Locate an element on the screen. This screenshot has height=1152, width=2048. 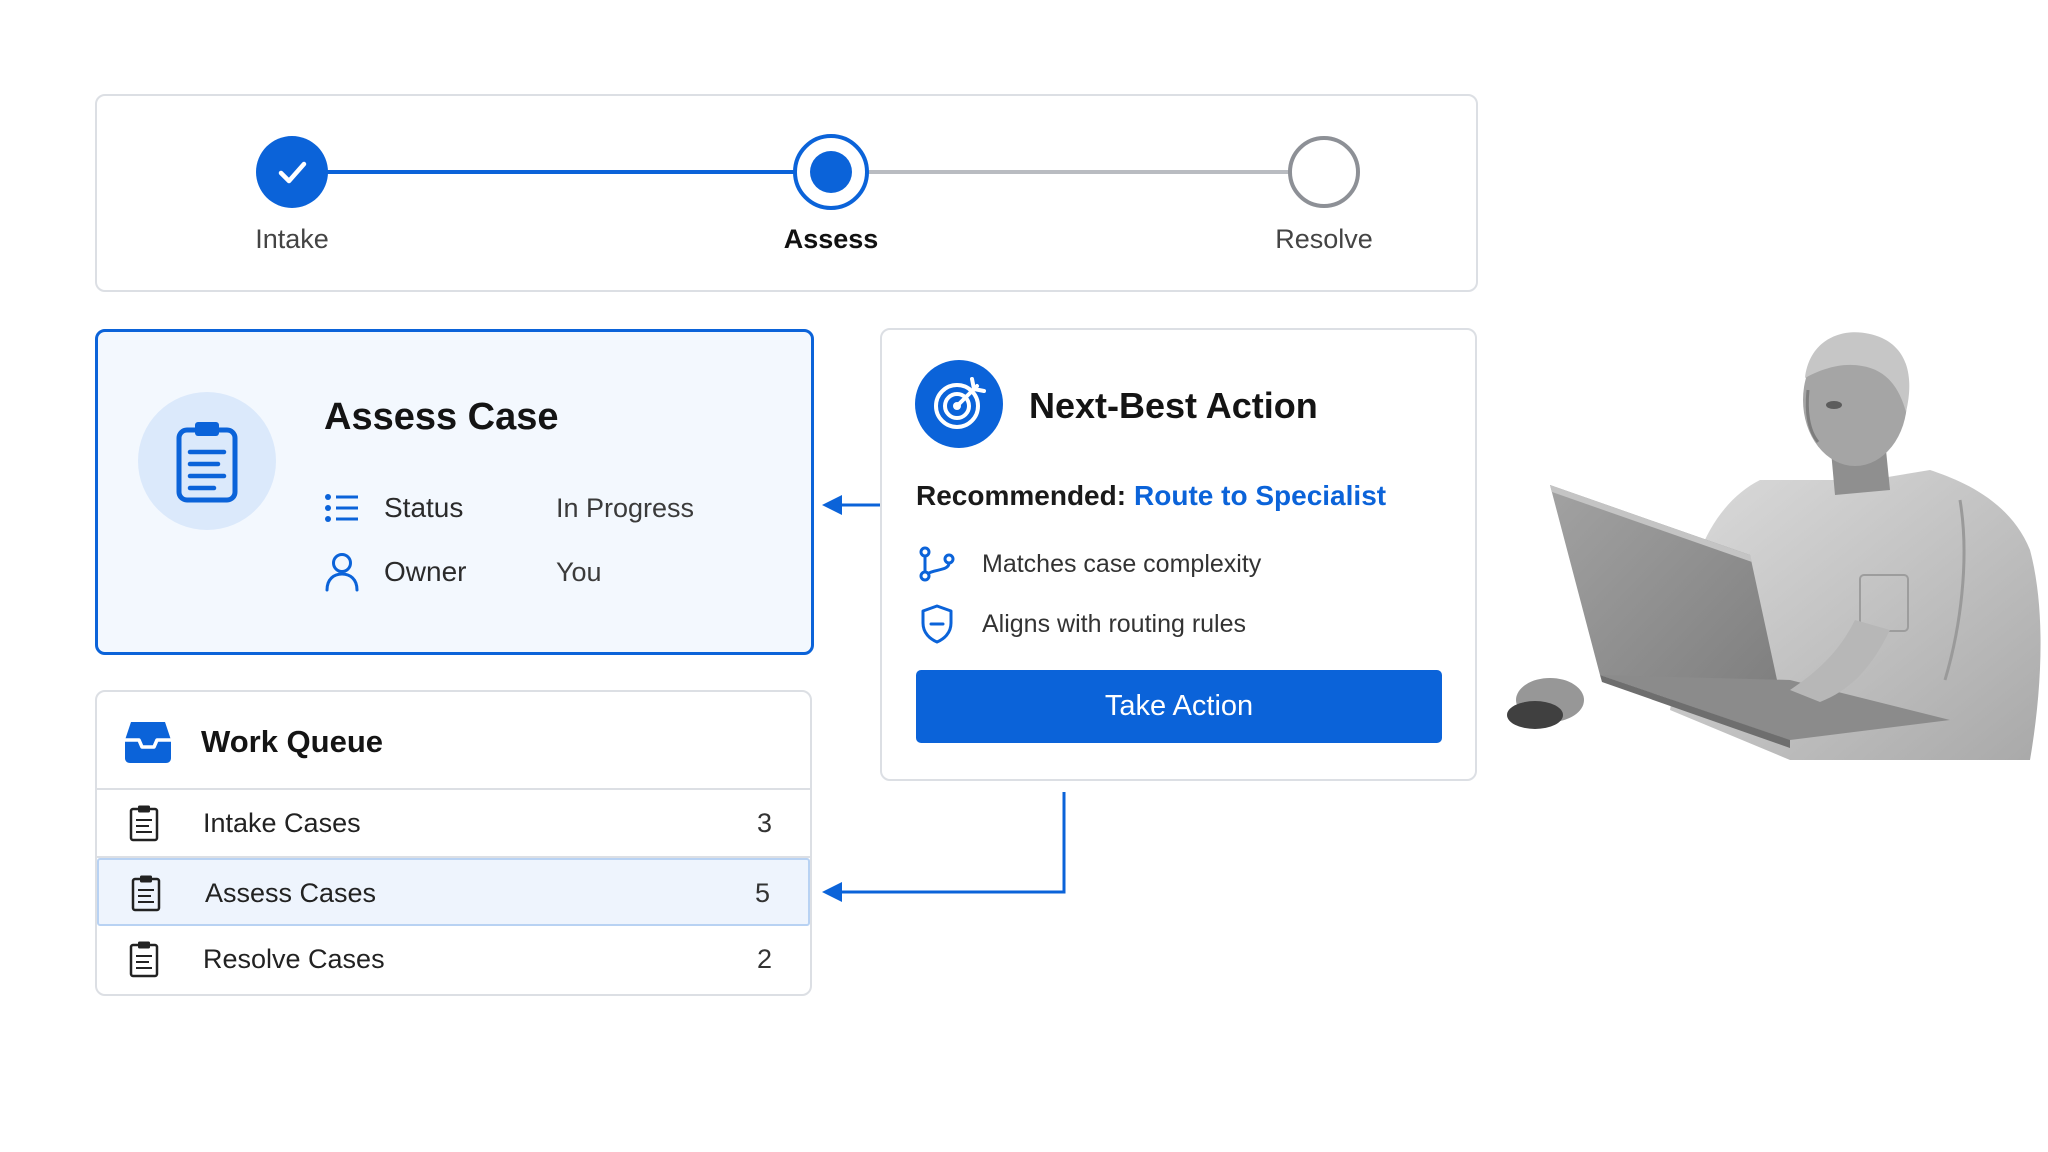
step-intake-label: Intake is located at coordinates (292, 239).